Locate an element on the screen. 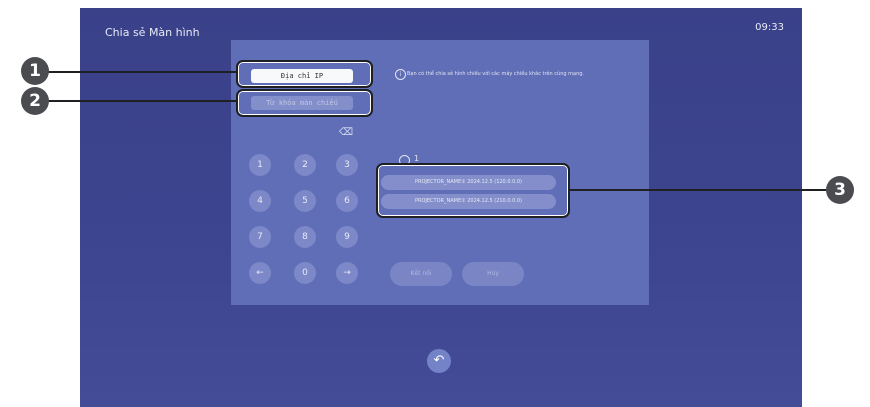  highlight-projector-list is located at coordinates (473, 190).